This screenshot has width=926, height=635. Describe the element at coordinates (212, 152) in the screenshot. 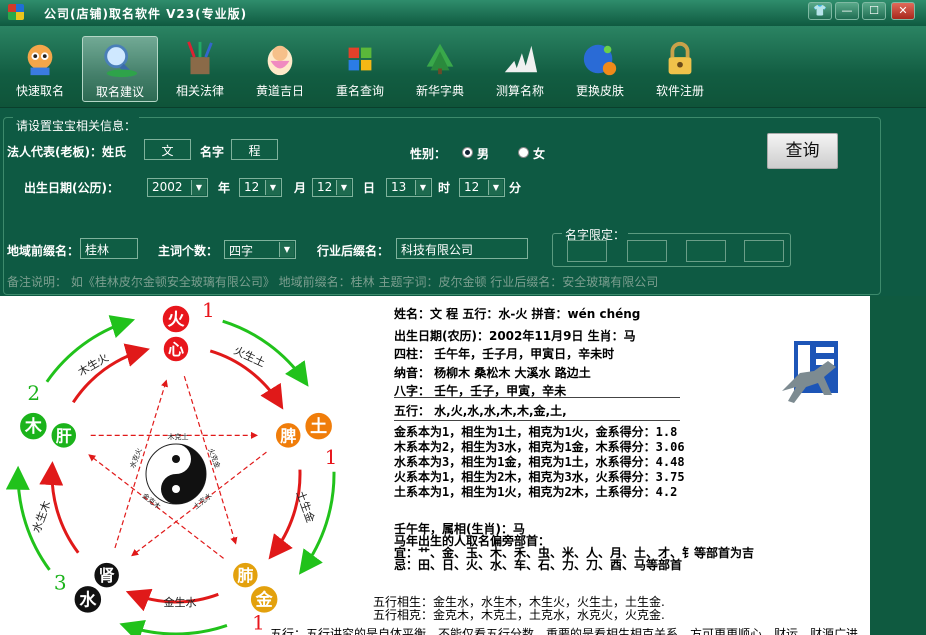

I see `given-name-label: 名字` at that location.